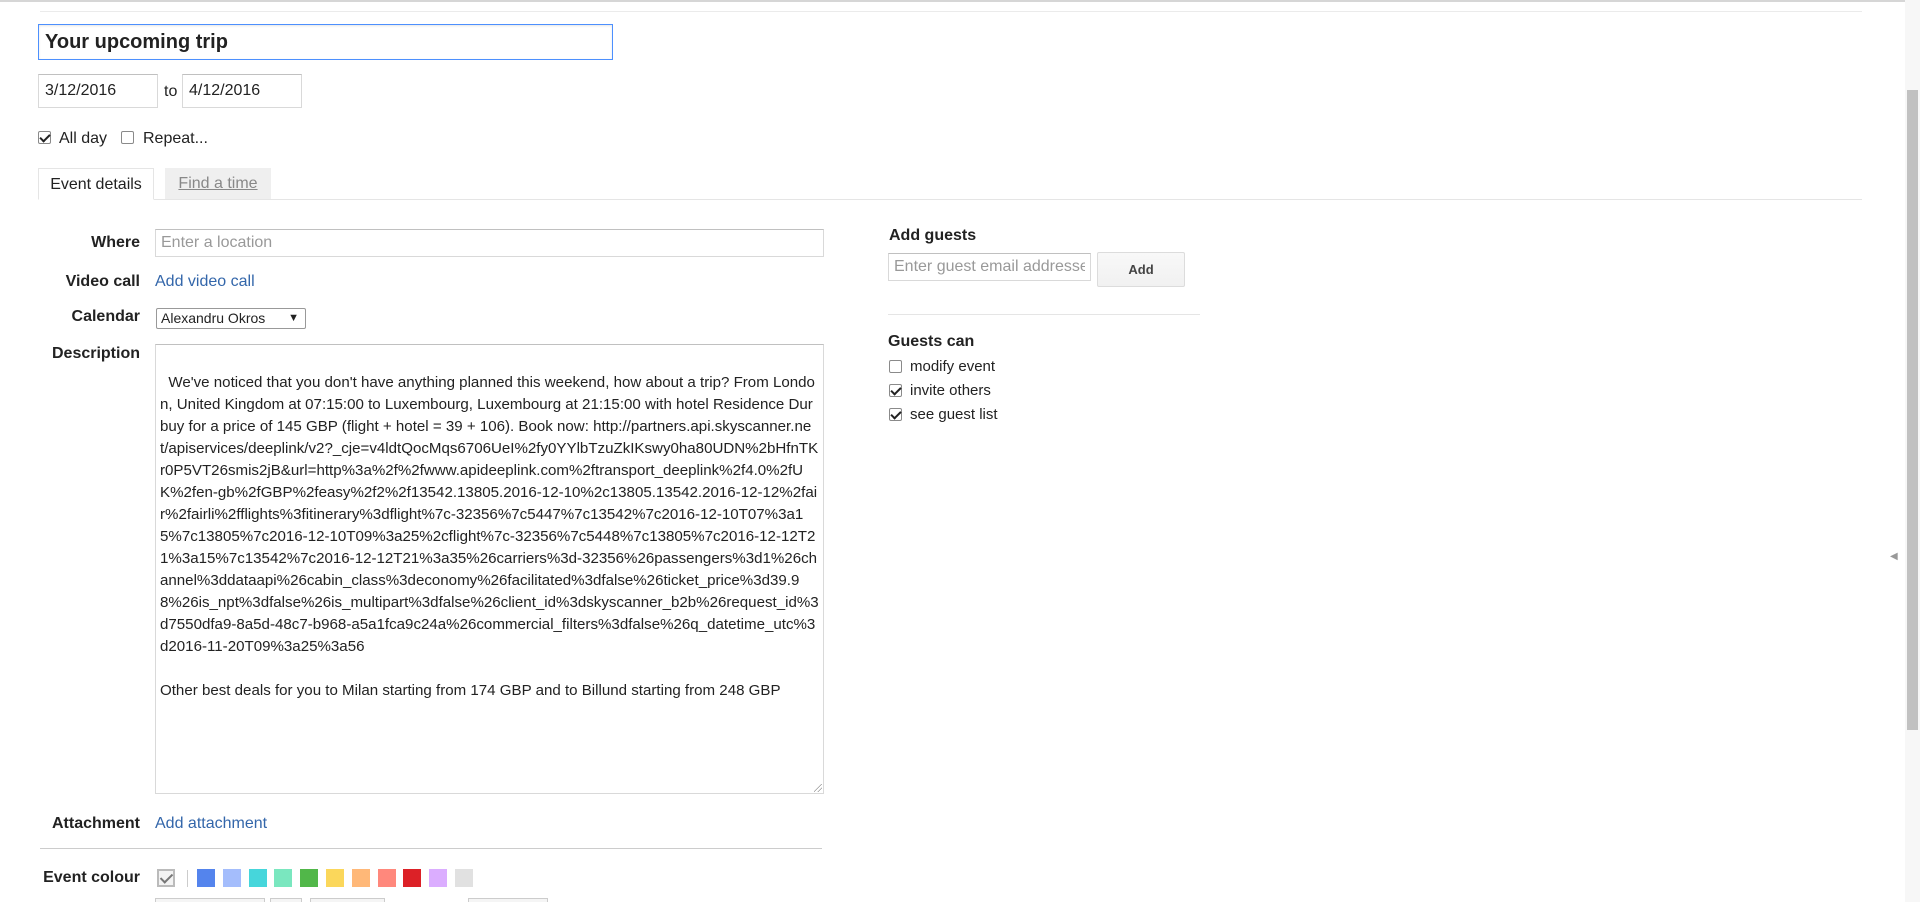 The height and width of the screenshot is (902, 1920). What do you see at coordinates (950, 390) in the screenshot?
I see `permission-label: invite others` at bounding box center [950, 390].